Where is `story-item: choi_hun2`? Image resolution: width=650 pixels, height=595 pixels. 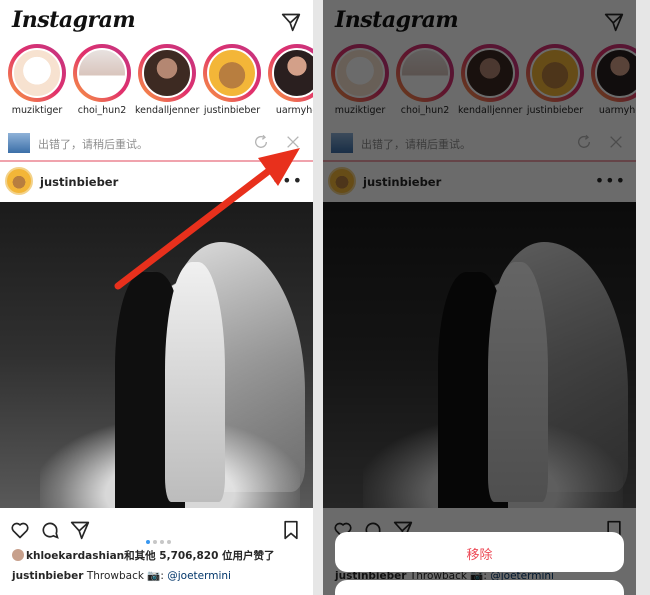
story-item: choi_hun2 is located at coordinates (102, 80).